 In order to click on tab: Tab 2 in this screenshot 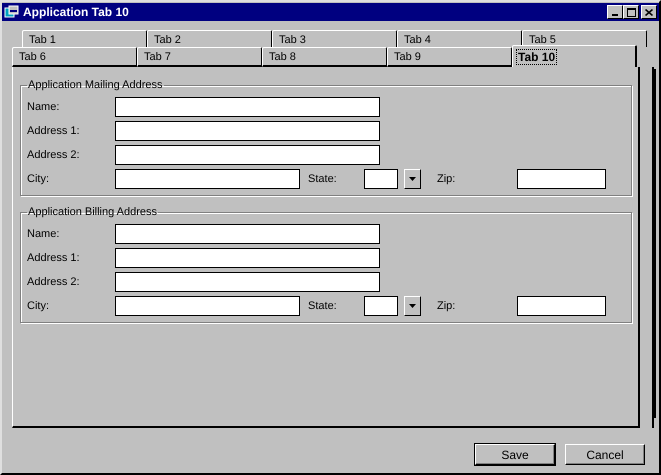, I will do `click(209, 38)`.